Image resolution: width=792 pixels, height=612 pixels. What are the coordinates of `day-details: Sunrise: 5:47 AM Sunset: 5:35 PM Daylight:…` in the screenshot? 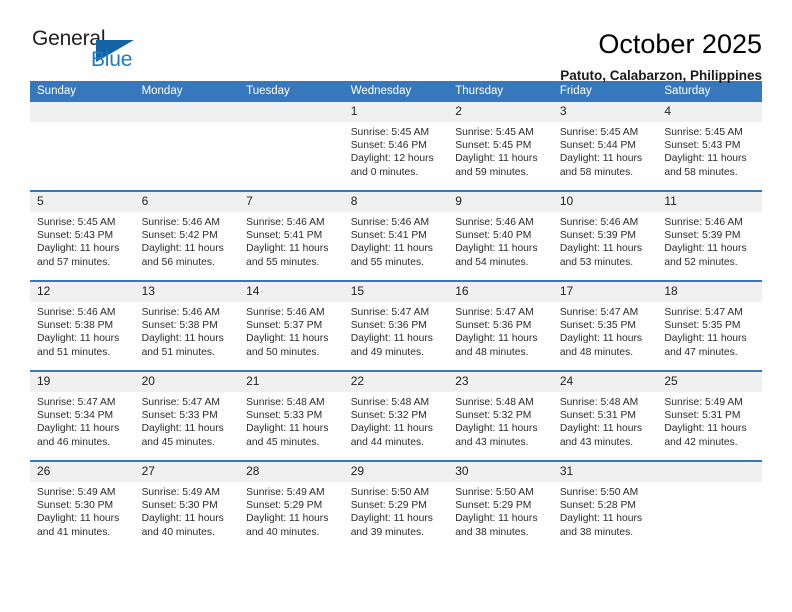 It's located at (709, 330).